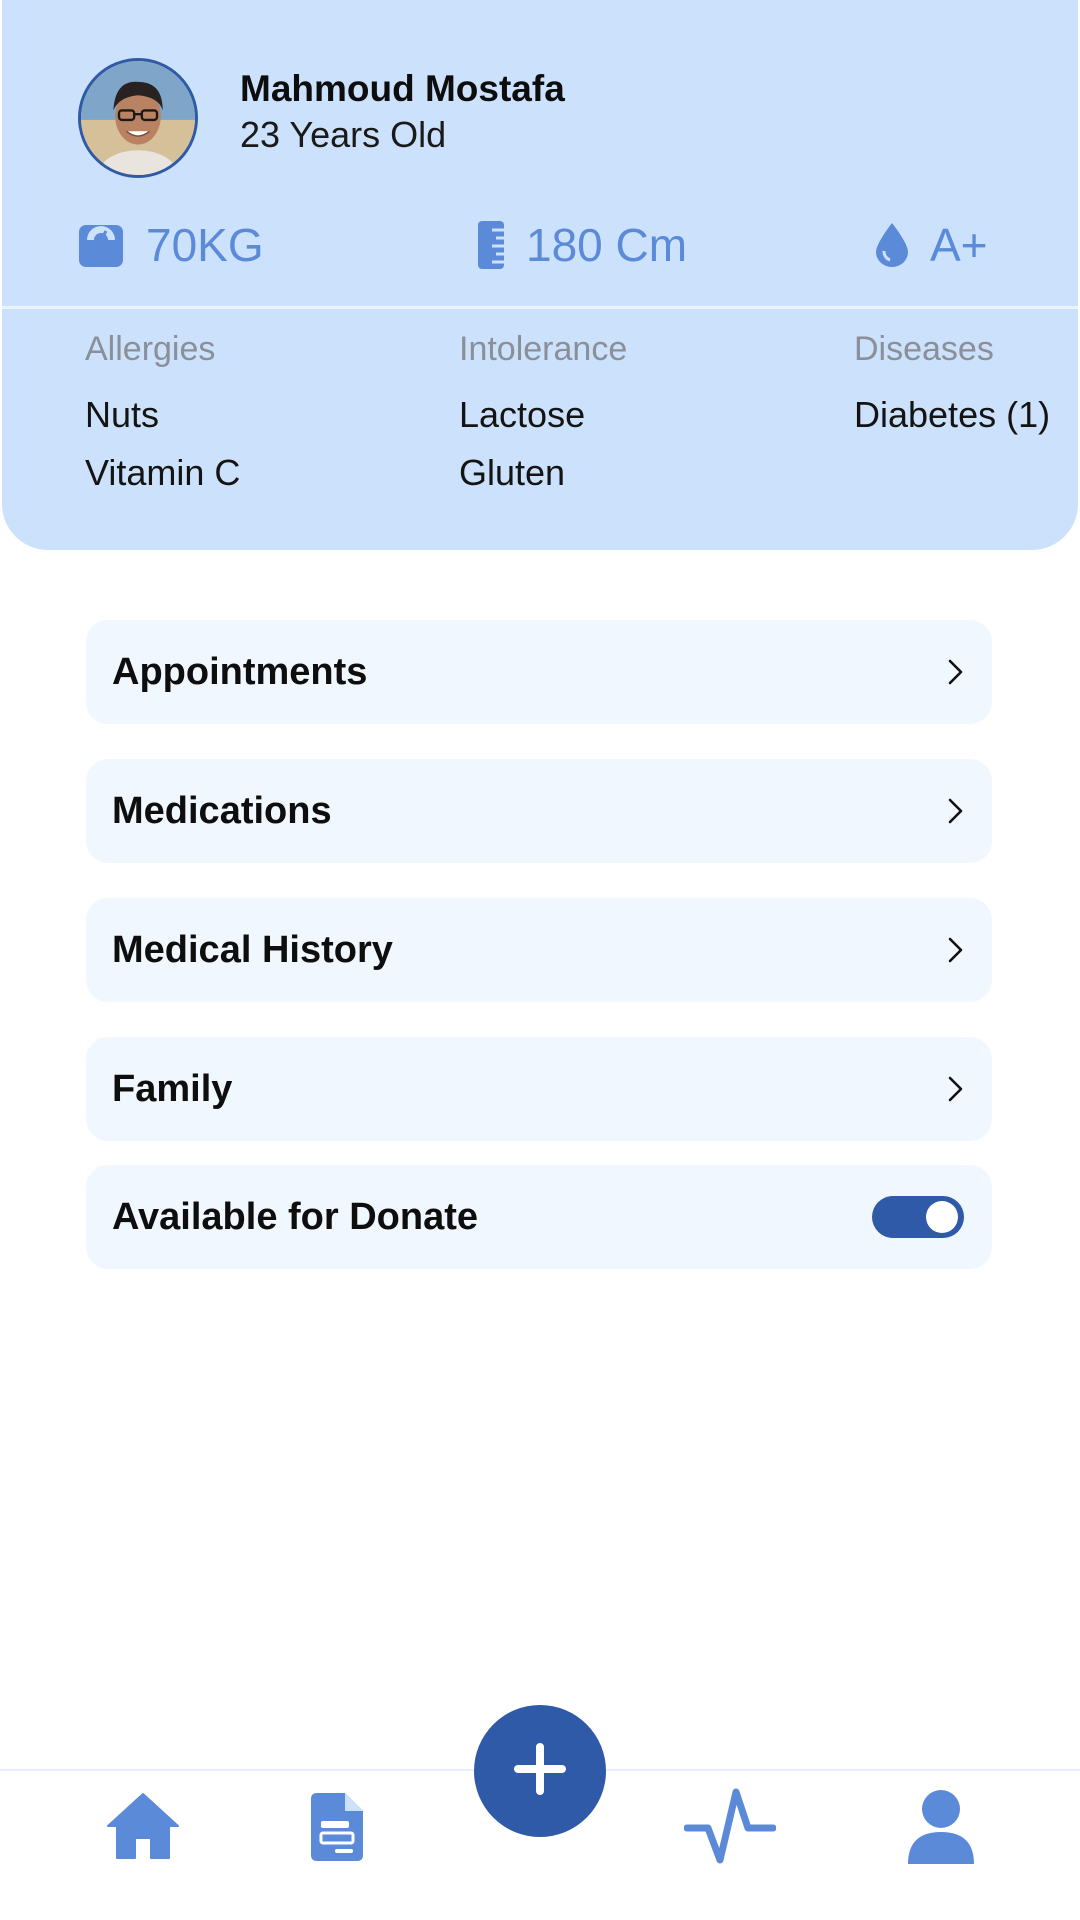  What do you see at coordinates (222, 810) in the screenshot?
I see `menu-item-label: Medications` at bounding box center [222, 810].